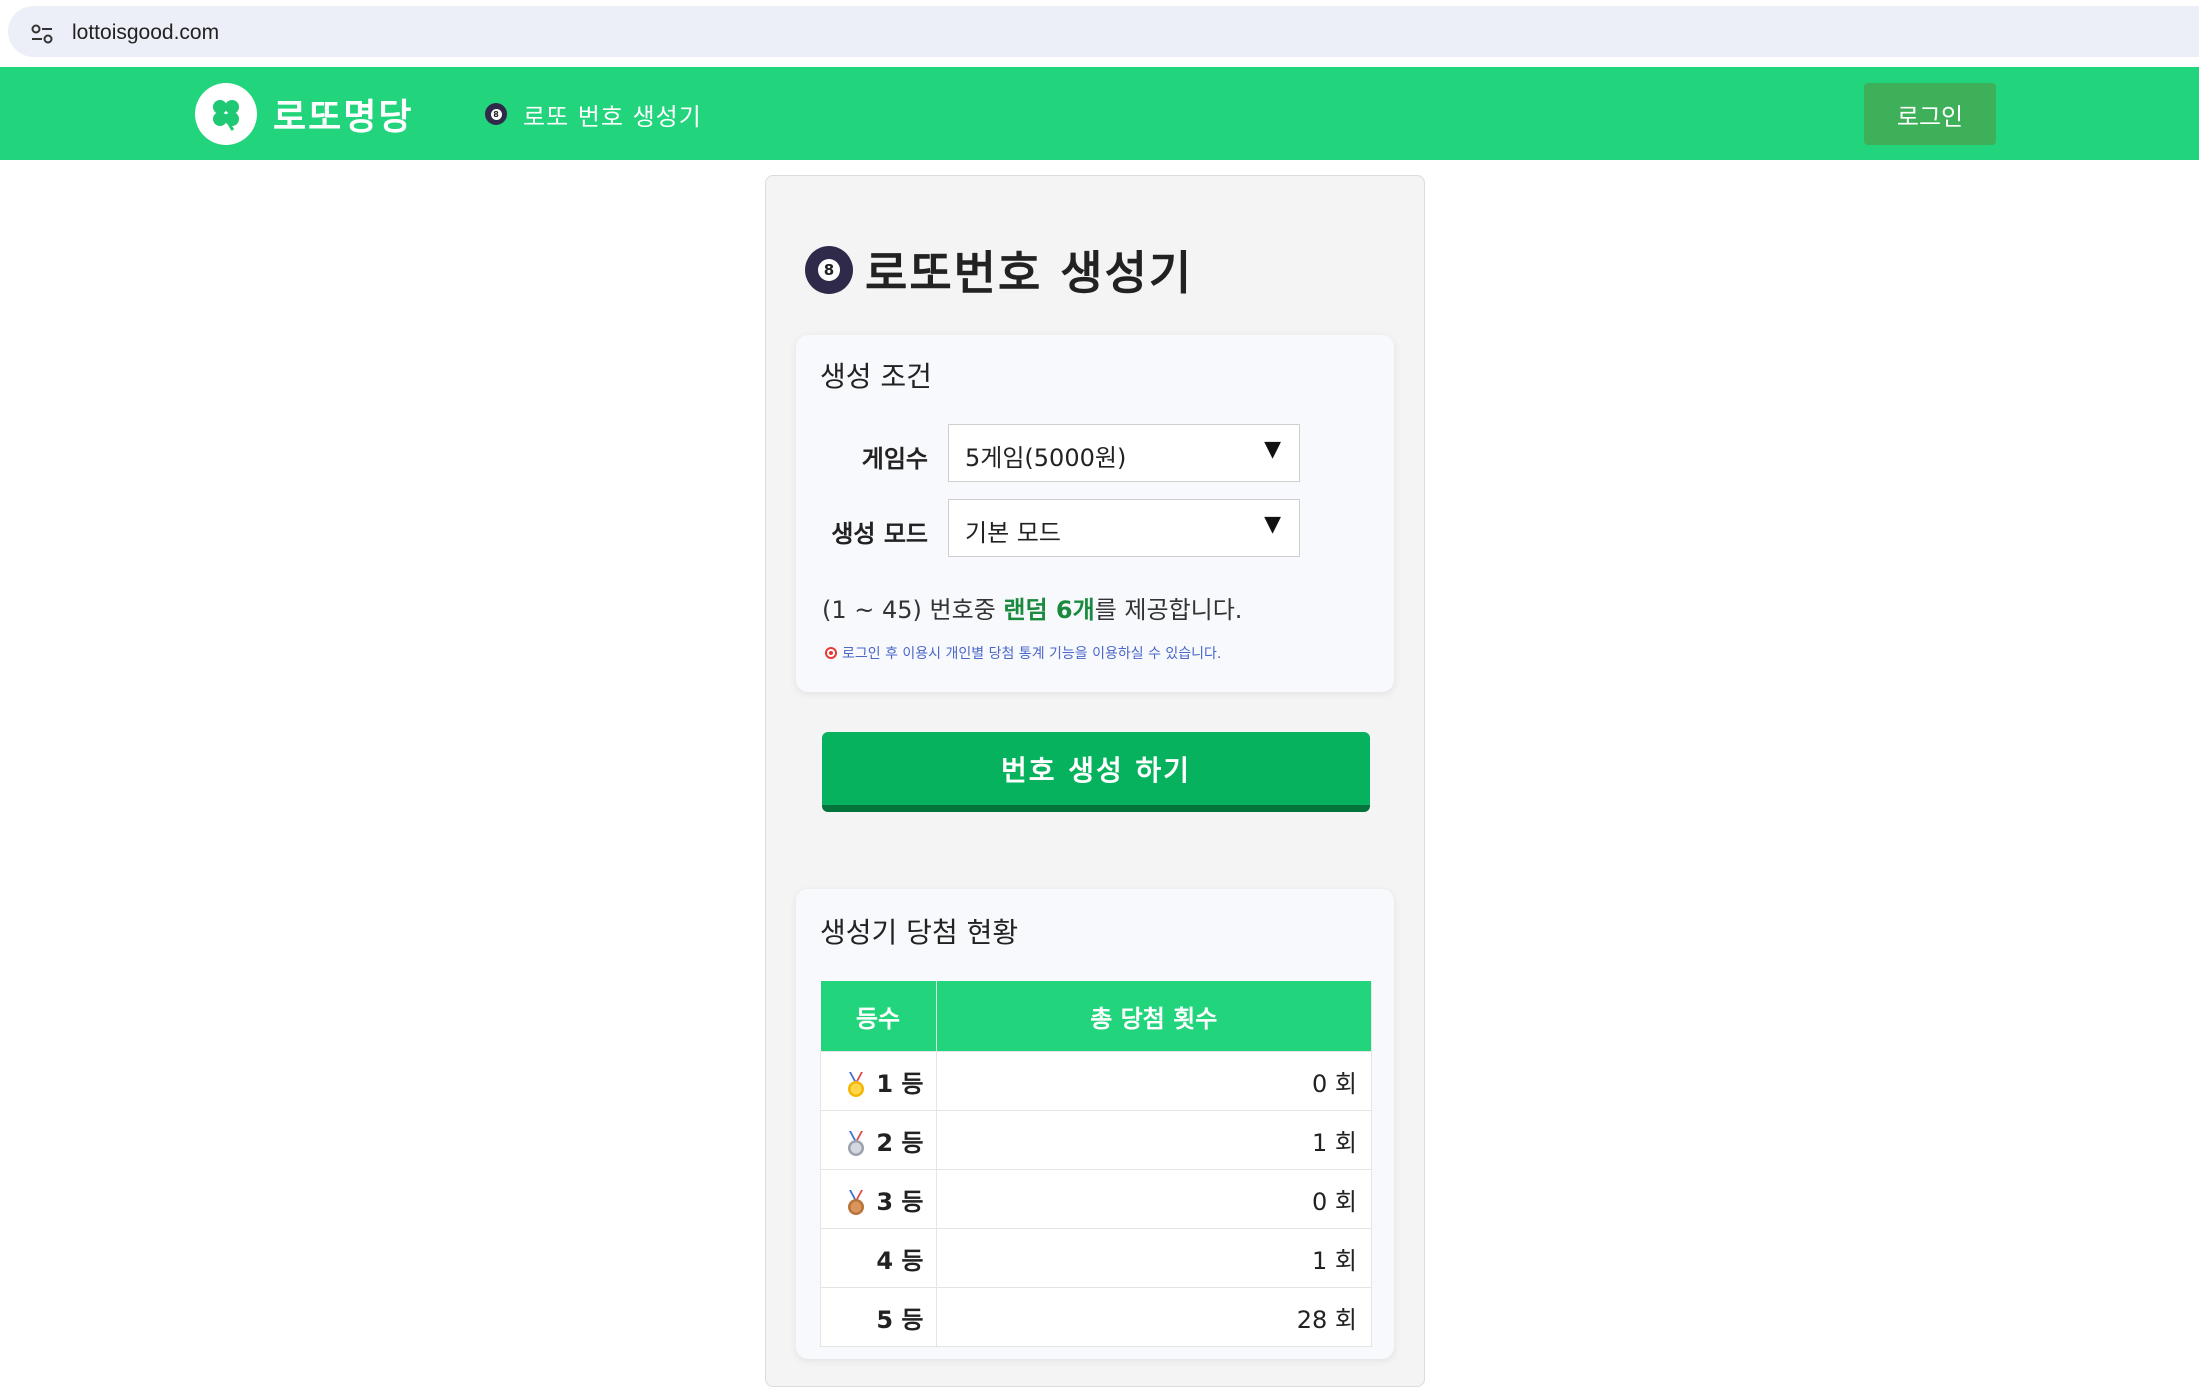  What do you see at coordinates (856, 1202) in the screenshot?
I see `bronze-medal-icon` at bounding box center [856, 1202].